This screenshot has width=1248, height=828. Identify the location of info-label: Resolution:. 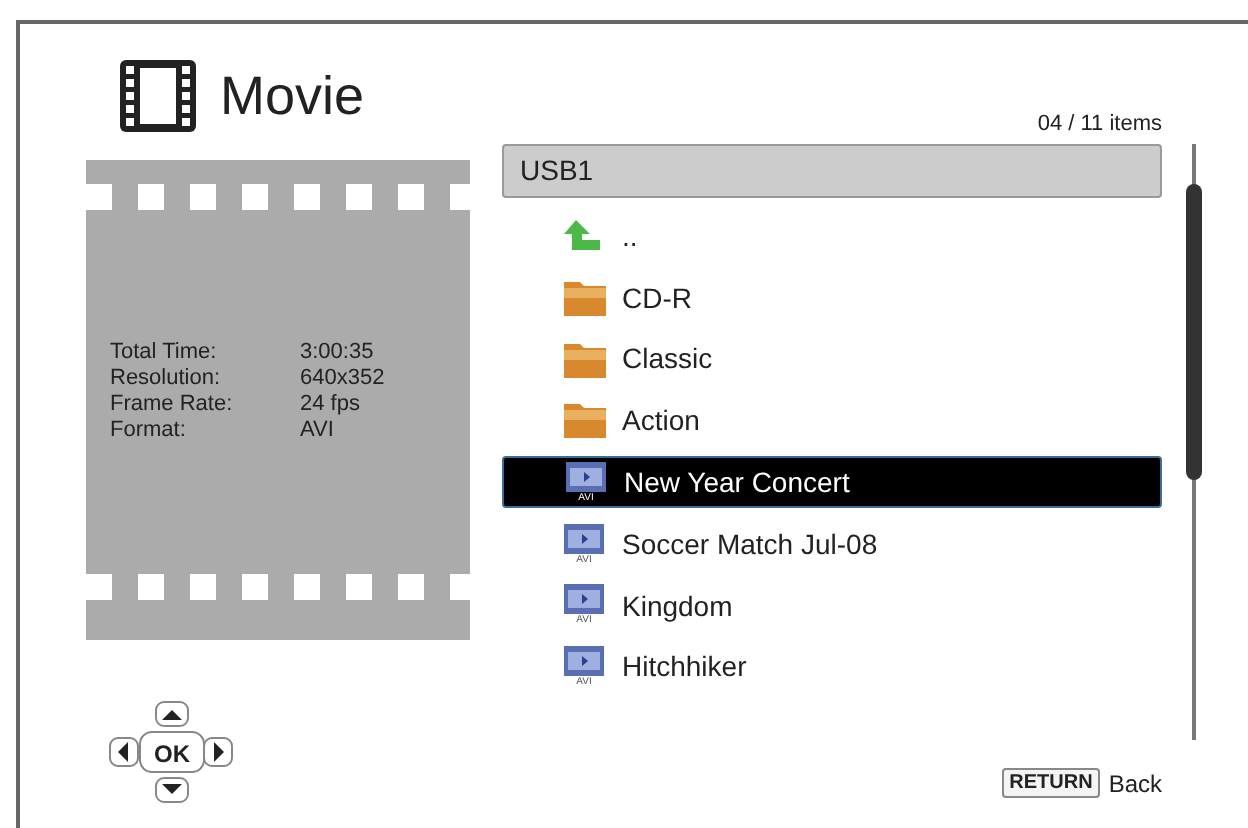
(166, 379).